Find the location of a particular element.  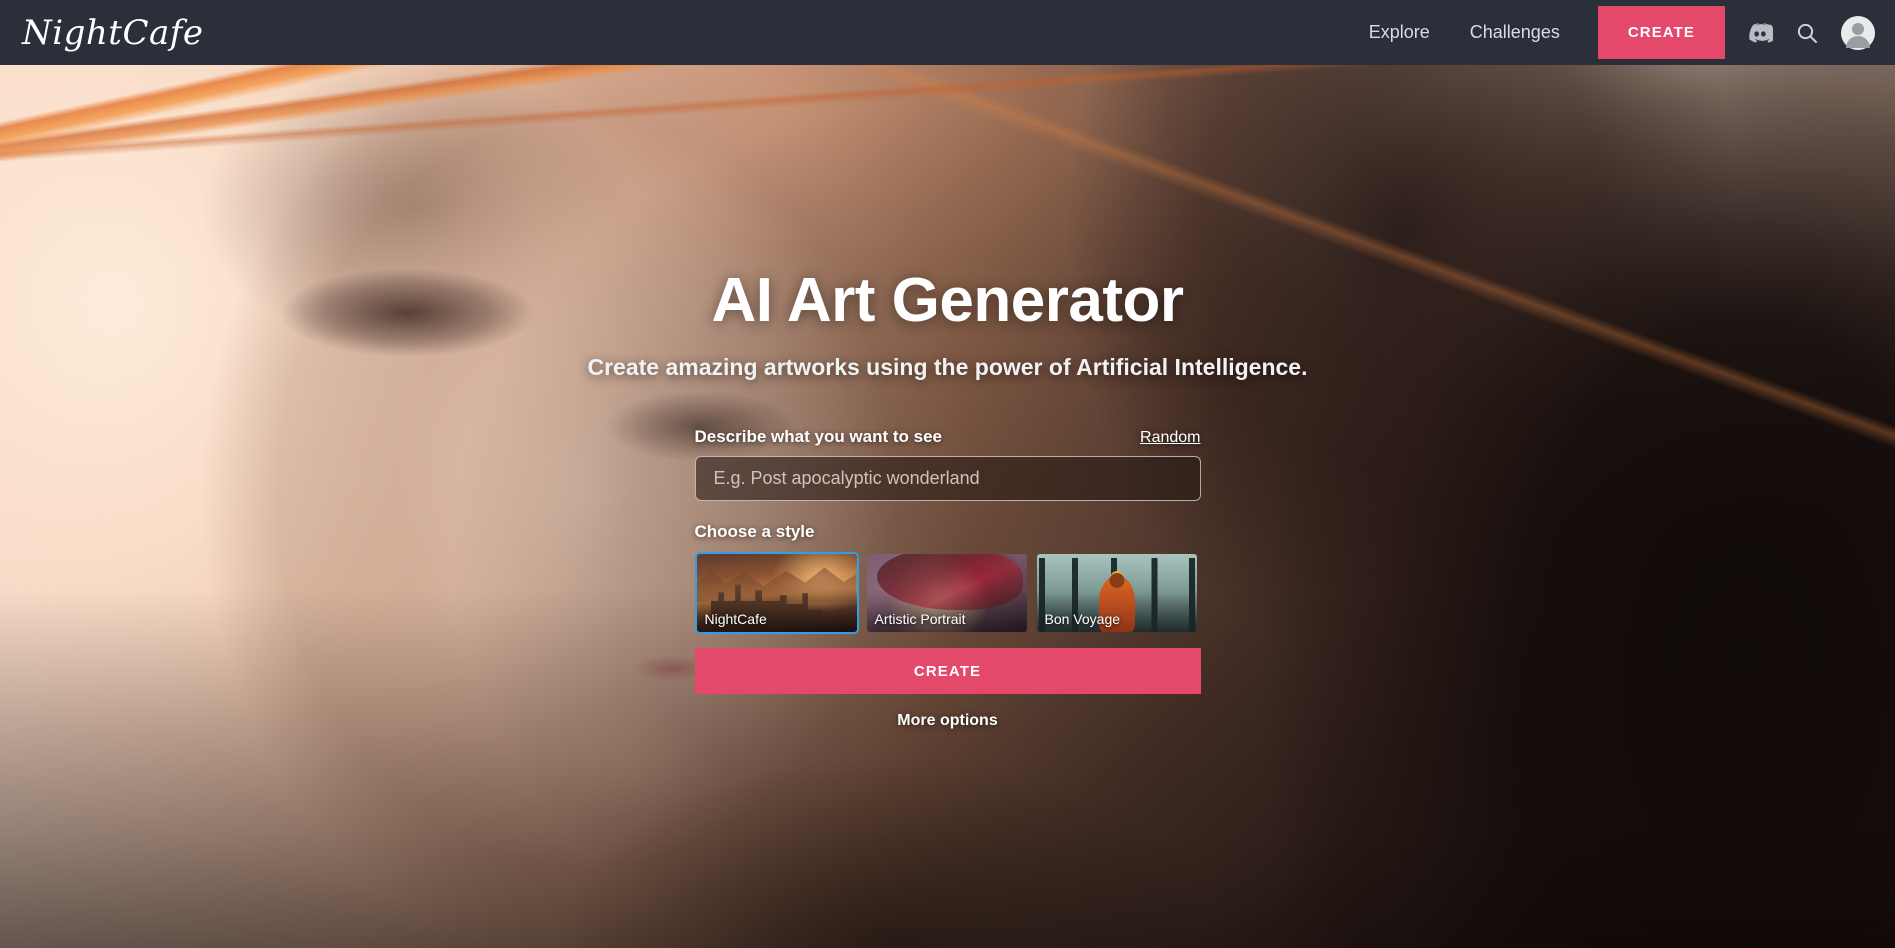

style-card-artistic-portrait: Artistic Portrait is located at coordinates (947, 593).